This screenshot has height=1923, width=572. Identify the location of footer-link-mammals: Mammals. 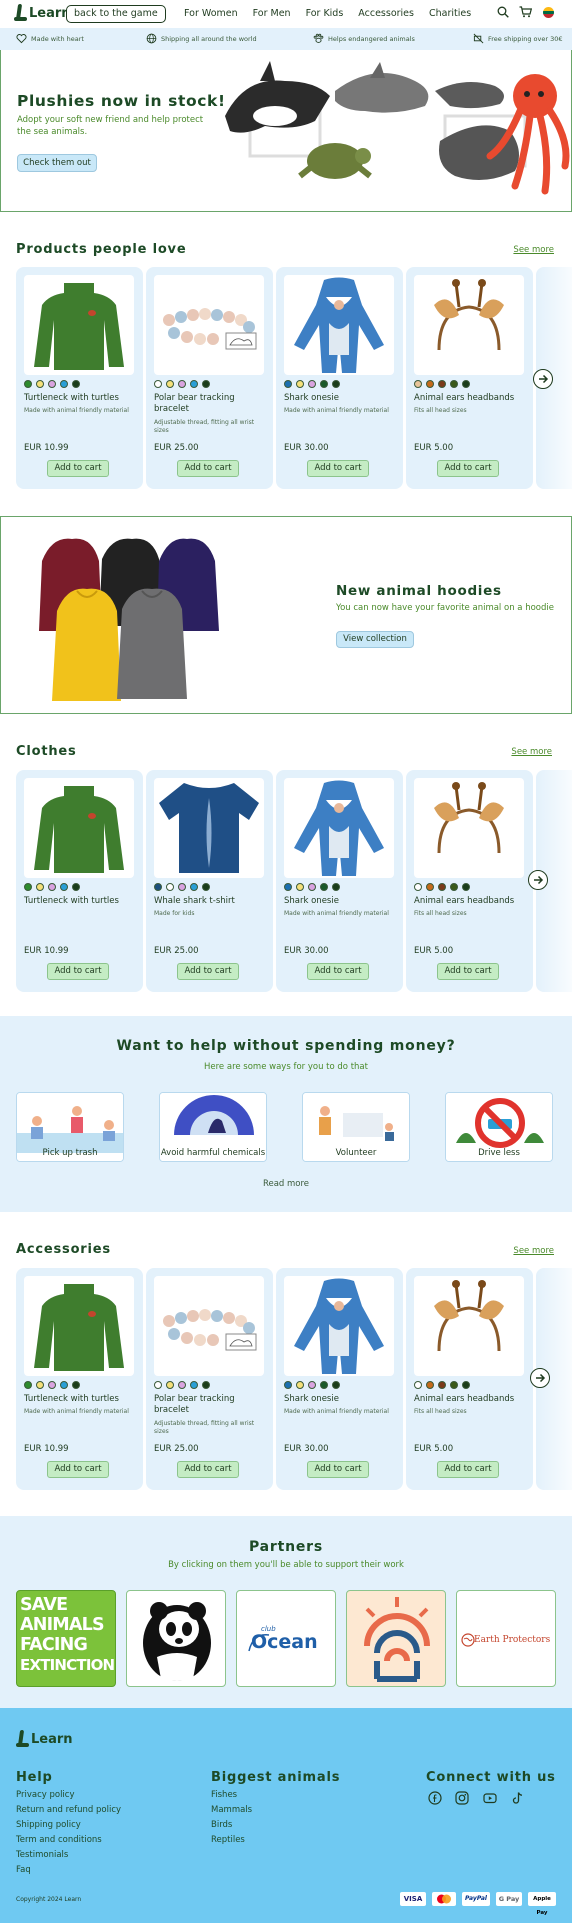
(231, 1810).